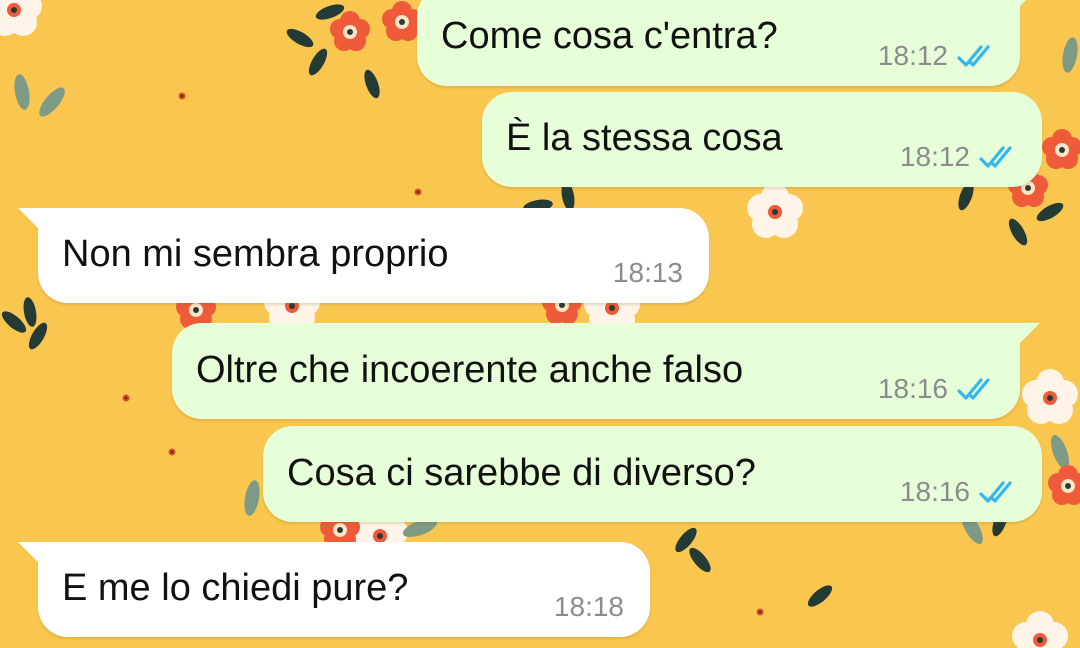 The image size is (1080, 648). I want to click on message-text: È la stessa cosa, so click(644, 138).